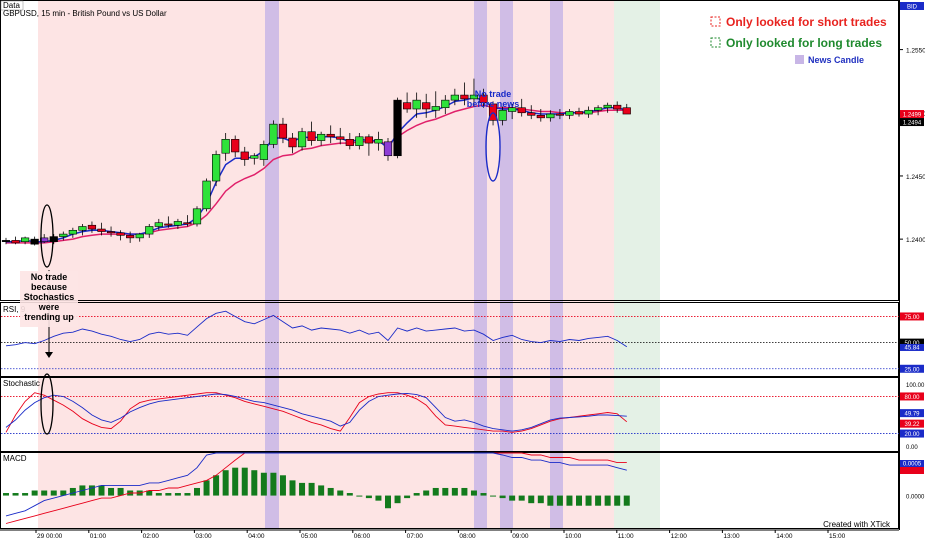 Image resolution: width=925 pixels, height=544 pixels. I want to click on time-tick-label: 15:00, so click(837, 536).